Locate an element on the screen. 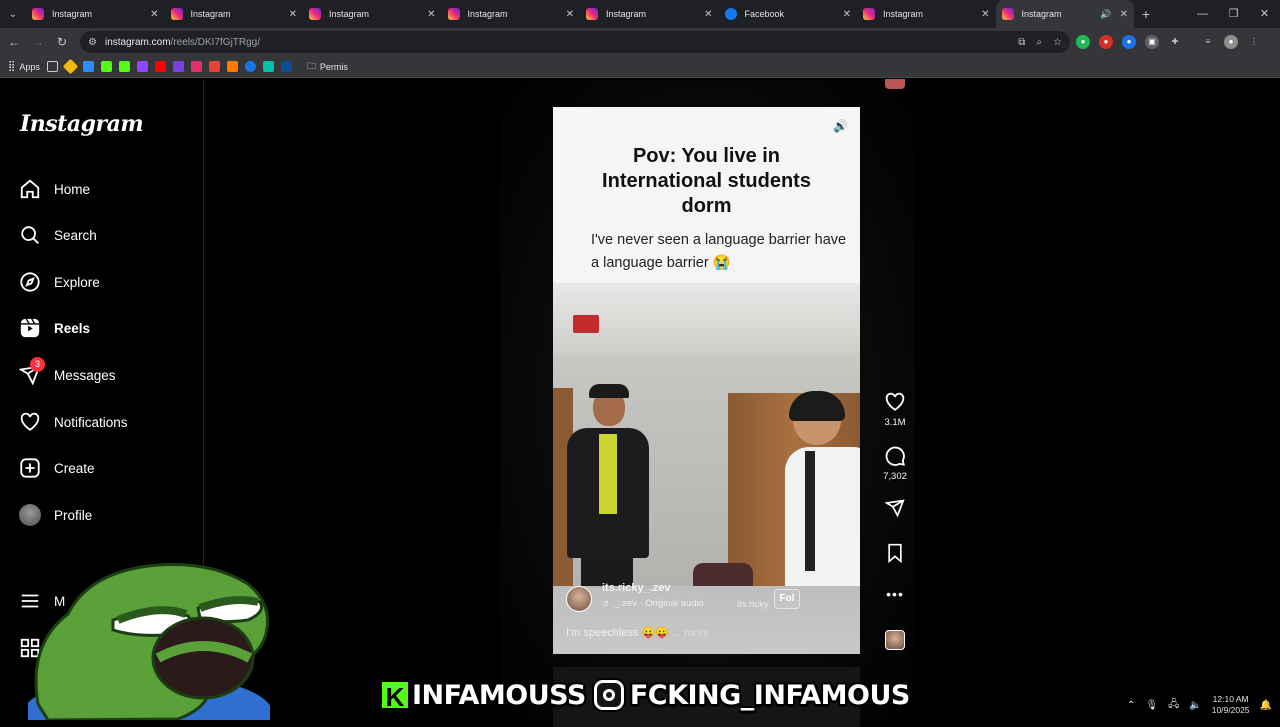 The height and width of the screenshot is (727, 1280). minimize-button: — is located at coordinates (1202, 14).